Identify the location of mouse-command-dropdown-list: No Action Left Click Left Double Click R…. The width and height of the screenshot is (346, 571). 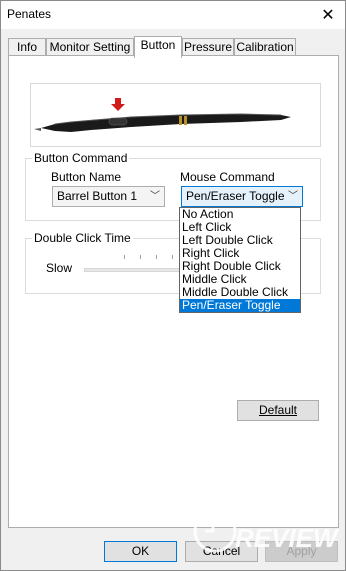
(240, 260).